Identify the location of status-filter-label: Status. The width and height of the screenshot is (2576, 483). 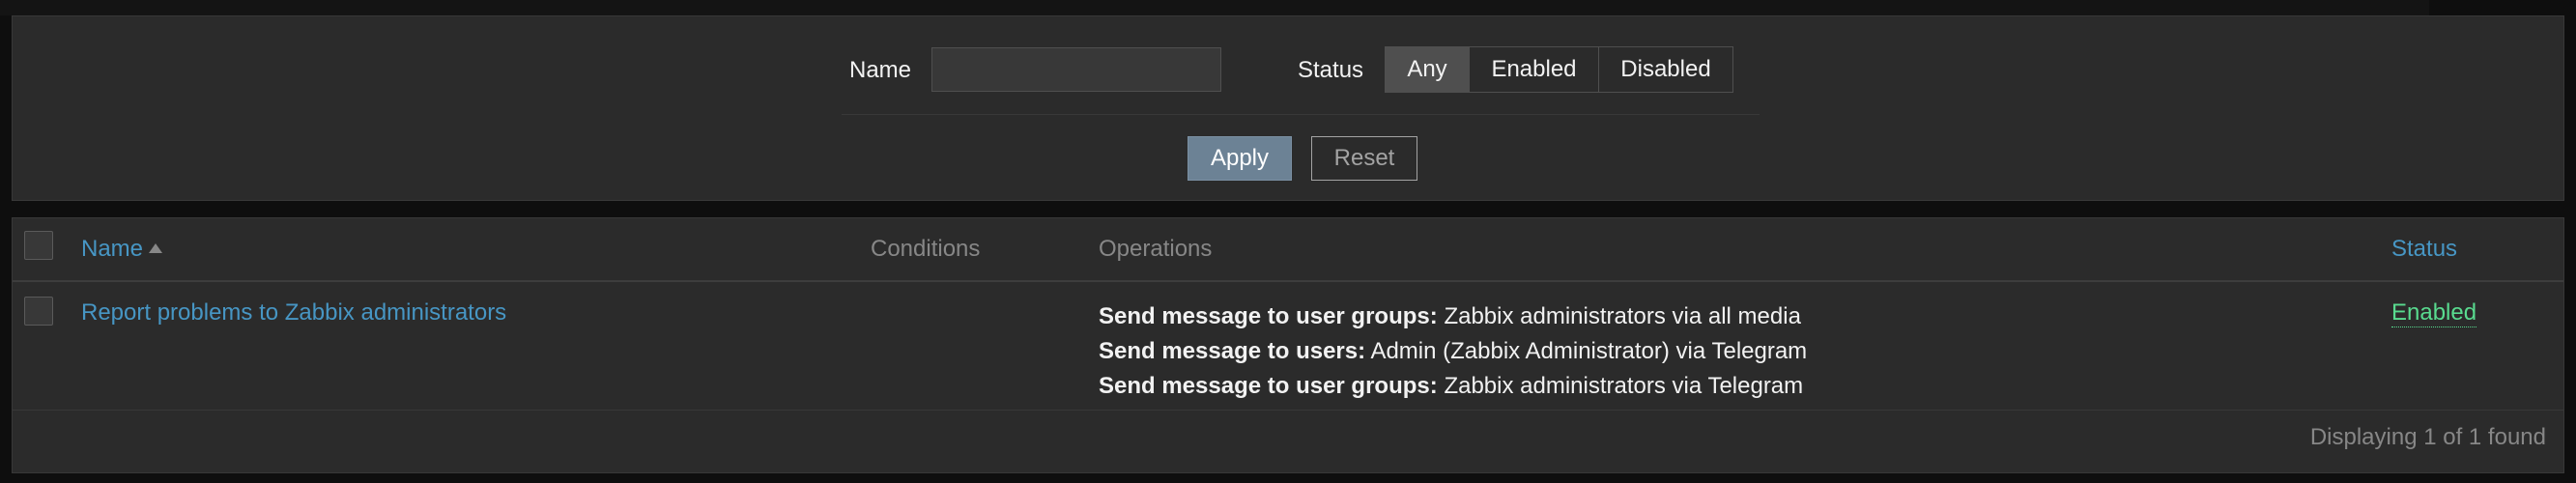
(1331, 70).